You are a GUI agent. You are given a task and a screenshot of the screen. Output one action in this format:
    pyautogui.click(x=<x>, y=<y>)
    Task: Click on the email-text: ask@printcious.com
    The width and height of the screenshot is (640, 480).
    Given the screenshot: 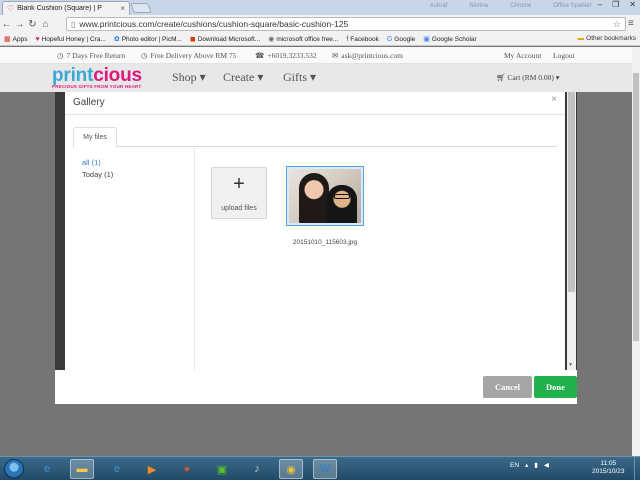 What is the action you would take?
    pyautogui.click(x=372, y=55)
    